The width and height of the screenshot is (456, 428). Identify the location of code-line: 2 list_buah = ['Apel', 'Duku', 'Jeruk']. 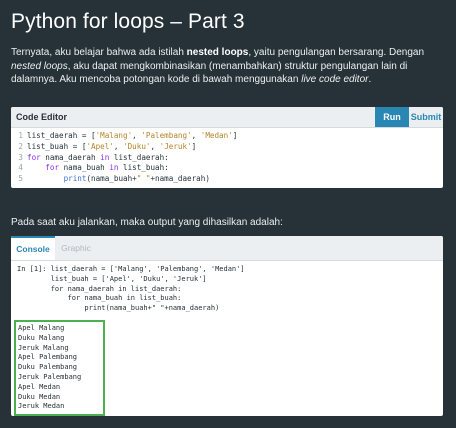
(227, 147).